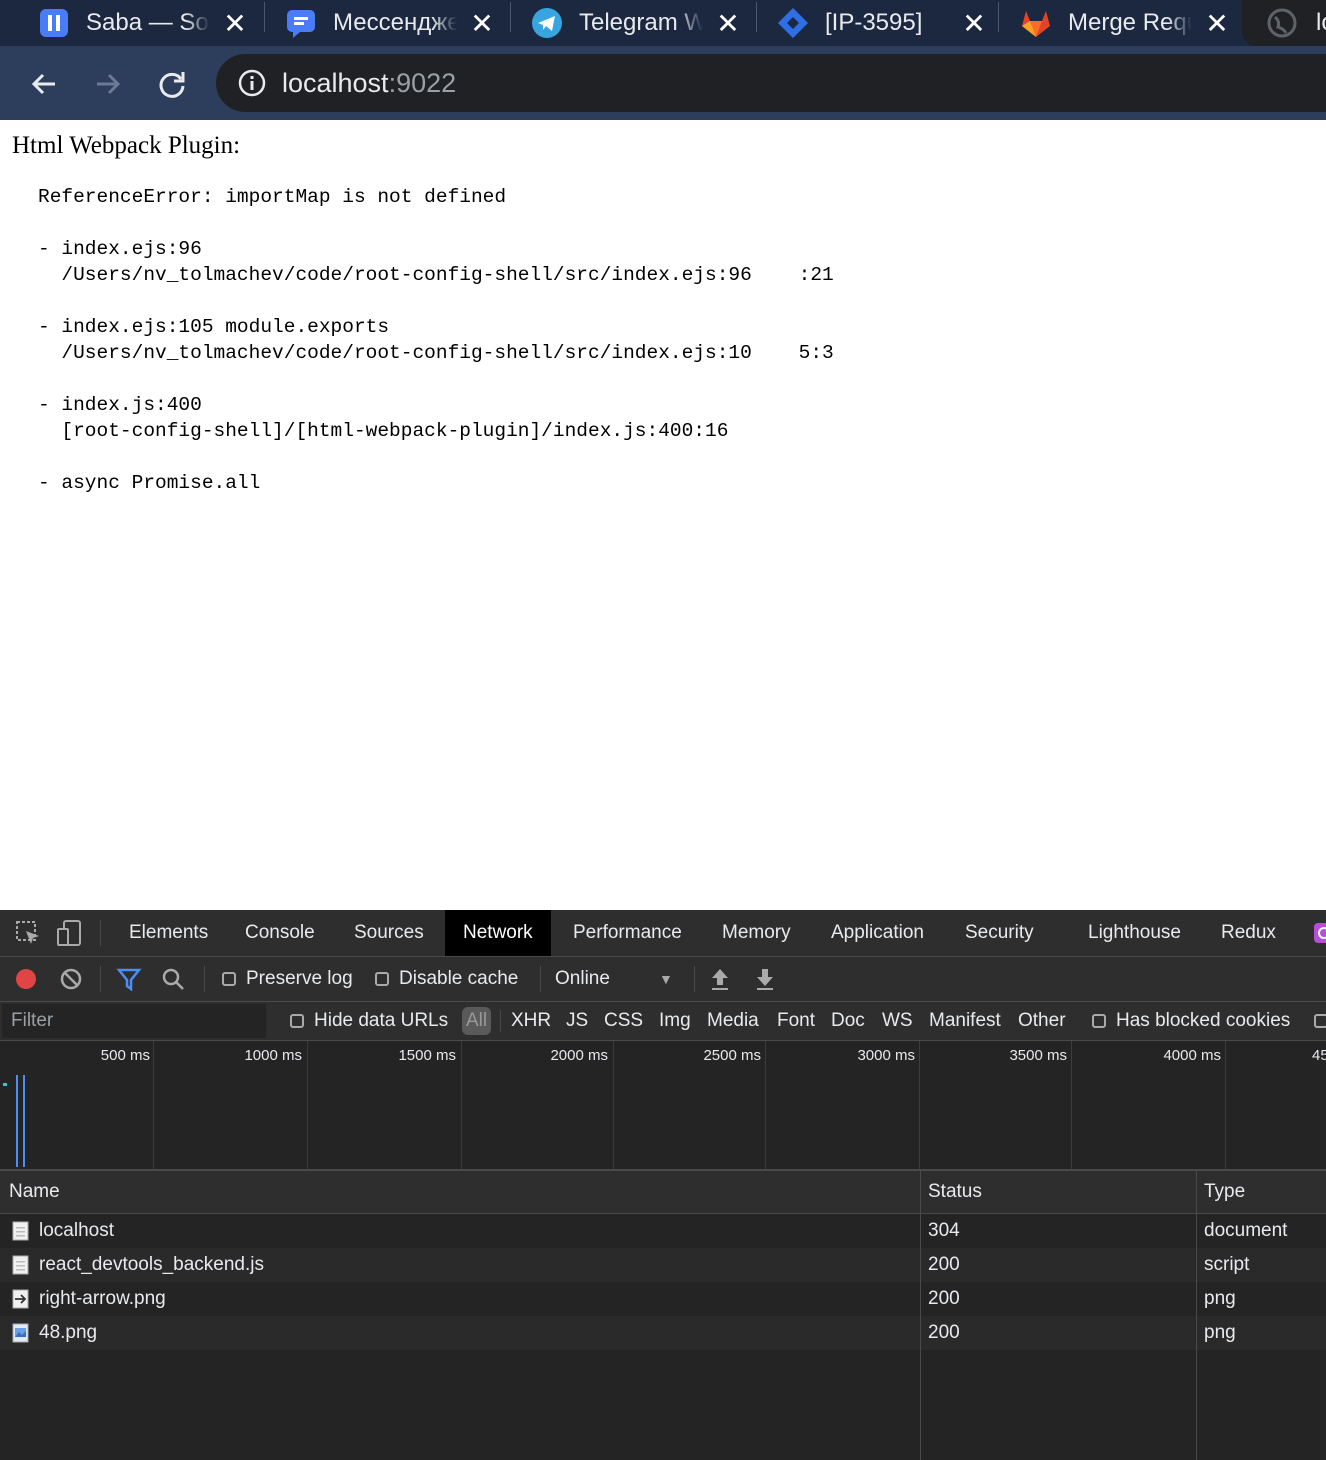 This screenshot has width=1326, height=1460. Describe the element at coordinates (498, 933) in the screenshot. I see `tab-network: Network` at that location.